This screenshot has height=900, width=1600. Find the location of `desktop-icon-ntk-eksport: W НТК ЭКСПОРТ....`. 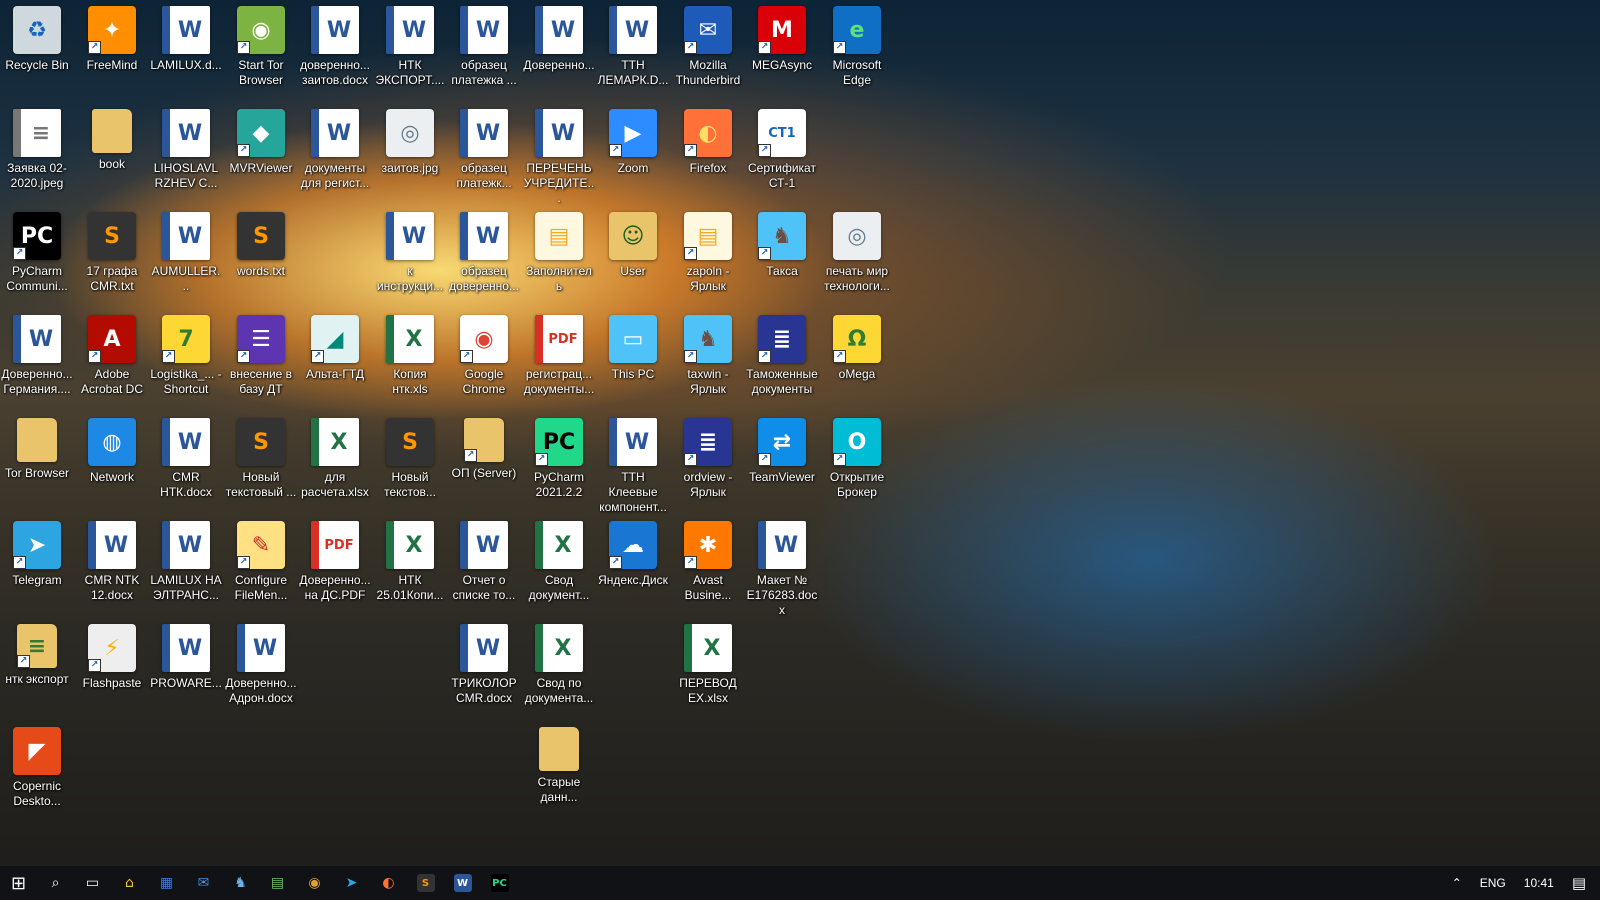

desktop-icon-ntk-eksport: W НТК ЭКСПОРТ.... is located at coordinates (410, 44).